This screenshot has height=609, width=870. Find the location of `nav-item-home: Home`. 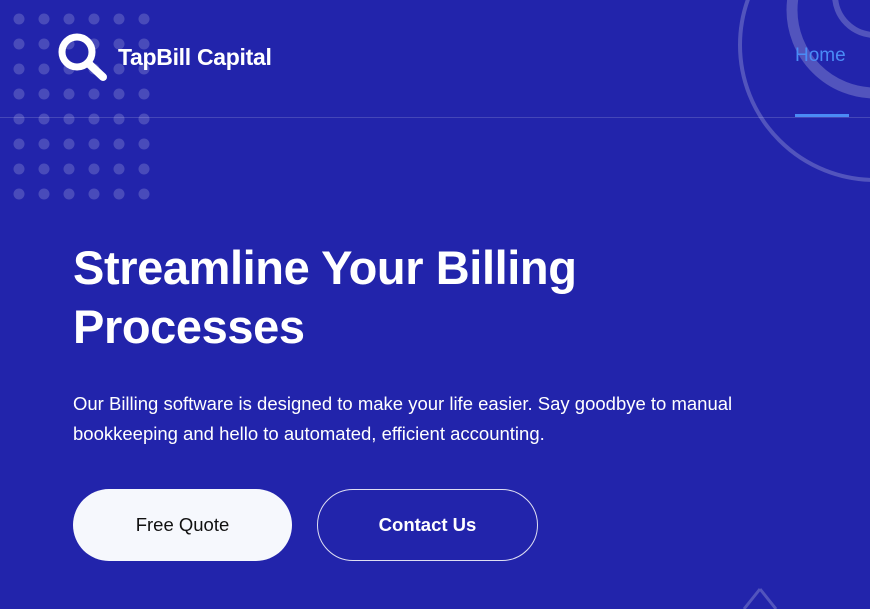

nav-item-home: Home is located at coordinates (820, 56).